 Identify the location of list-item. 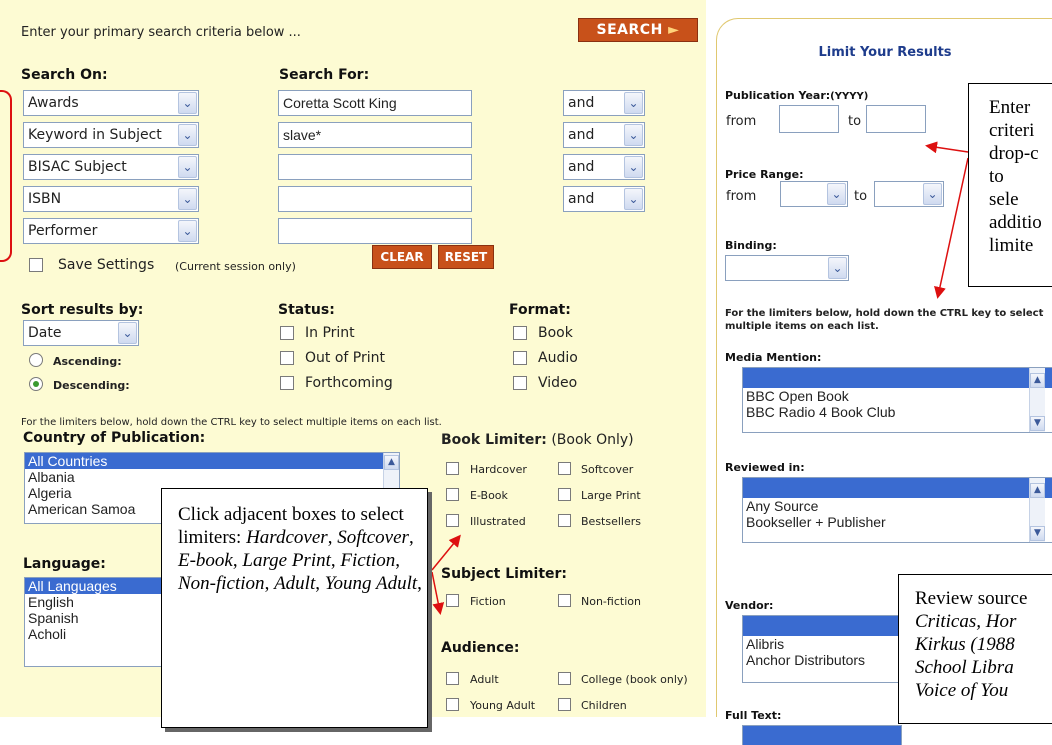
(822, 735).